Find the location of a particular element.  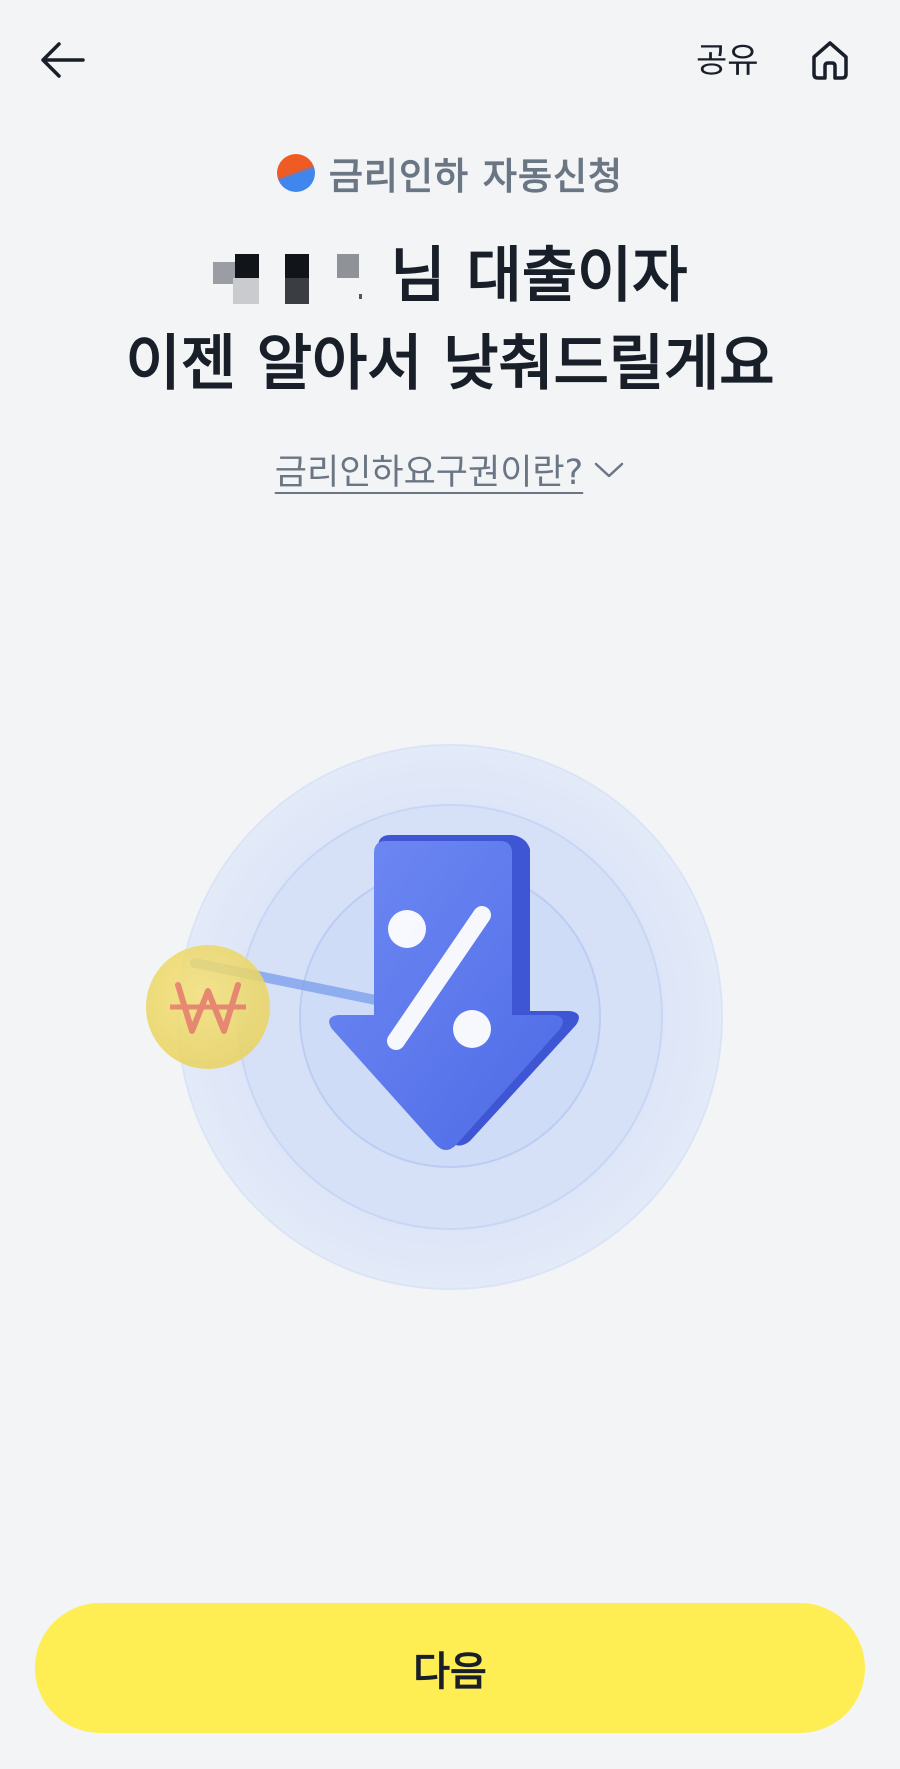

next-button: 다음 is located at coordinates (450, 1668).